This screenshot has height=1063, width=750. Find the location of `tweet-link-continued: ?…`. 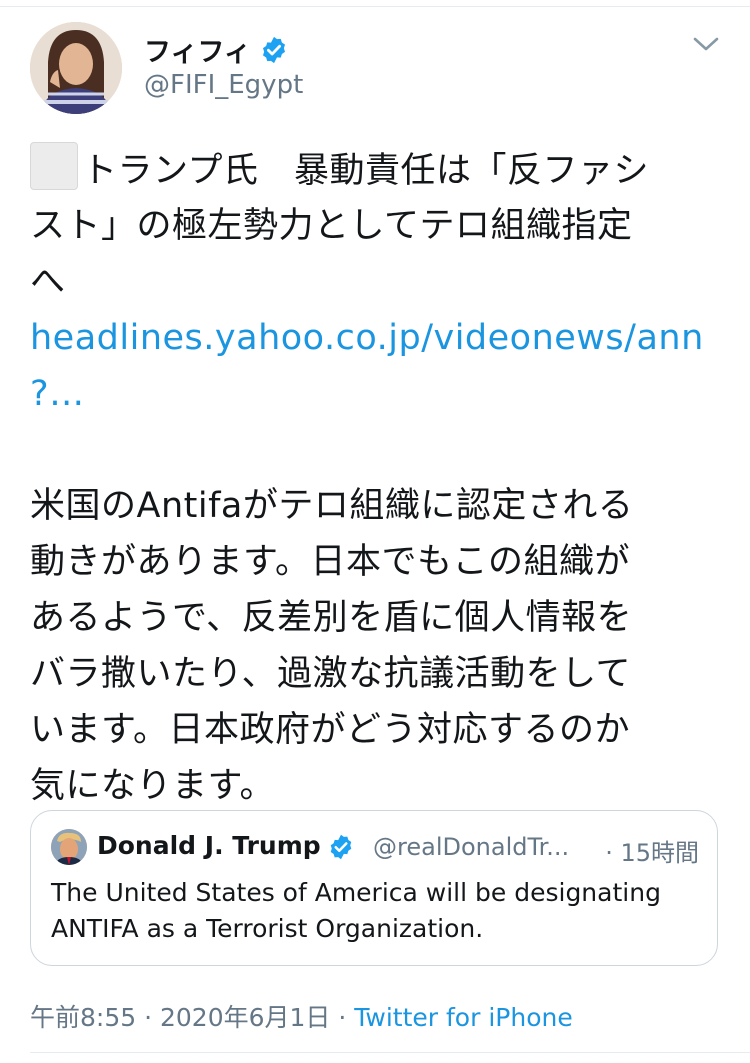

tweet-link-continued: ?… is located at coordinates (380, 394).